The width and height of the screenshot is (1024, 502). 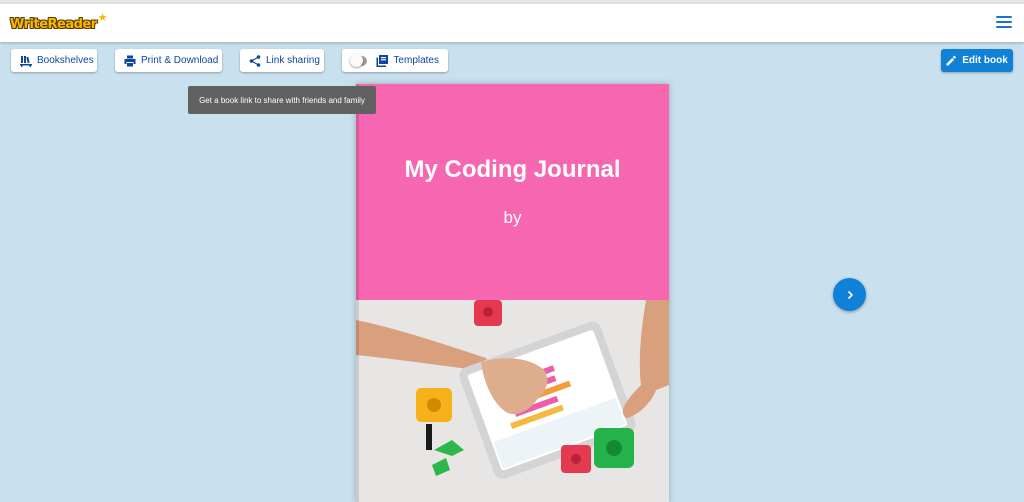 I want to click on book-title: My Coding Journal, so click(x=512, y=169).